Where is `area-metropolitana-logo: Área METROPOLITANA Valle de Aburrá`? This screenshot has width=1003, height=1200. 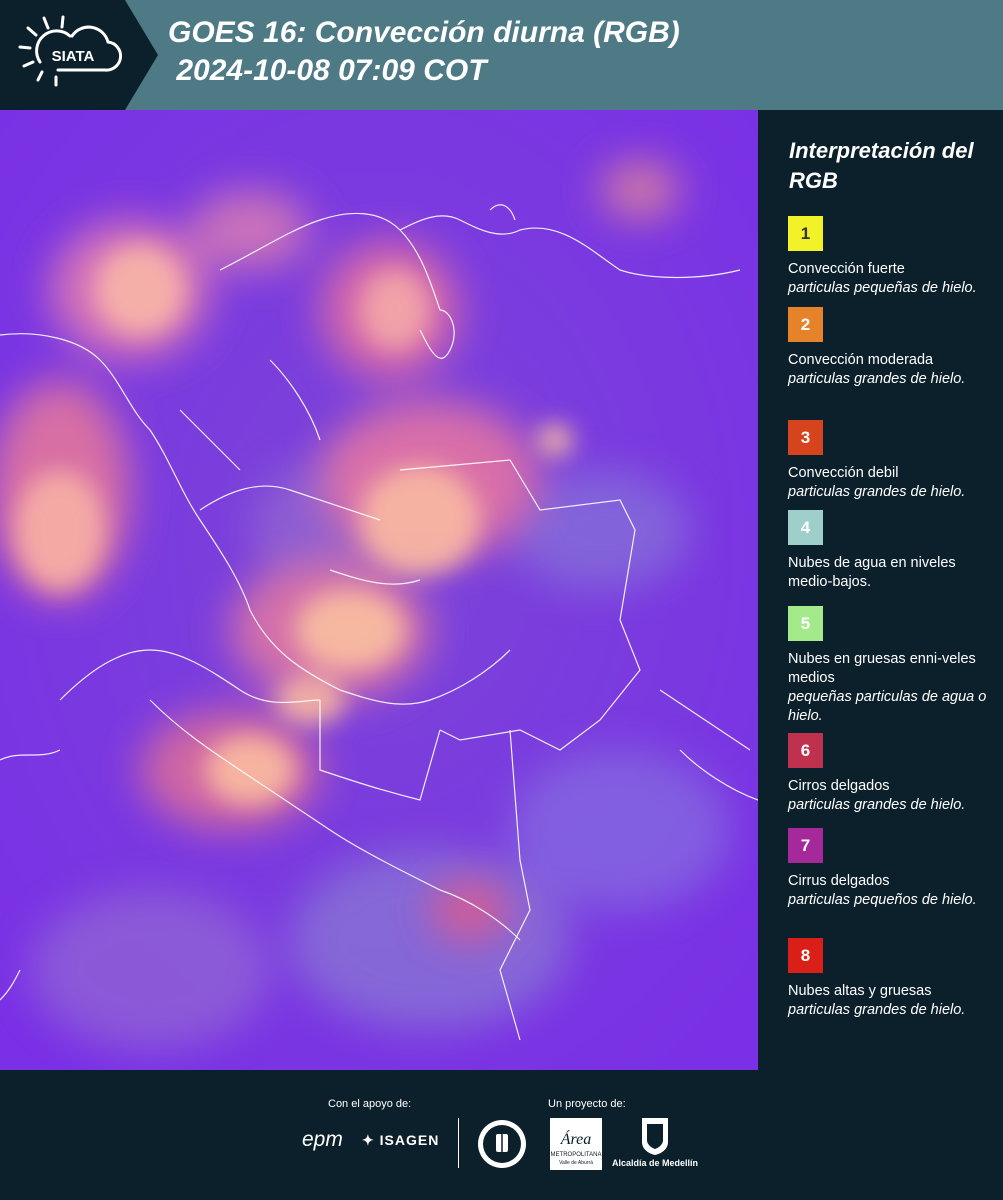
area-metropolitana-logo: Área METROPOLITANA Valle de Aburrá is located at coordinates (576, 1144).